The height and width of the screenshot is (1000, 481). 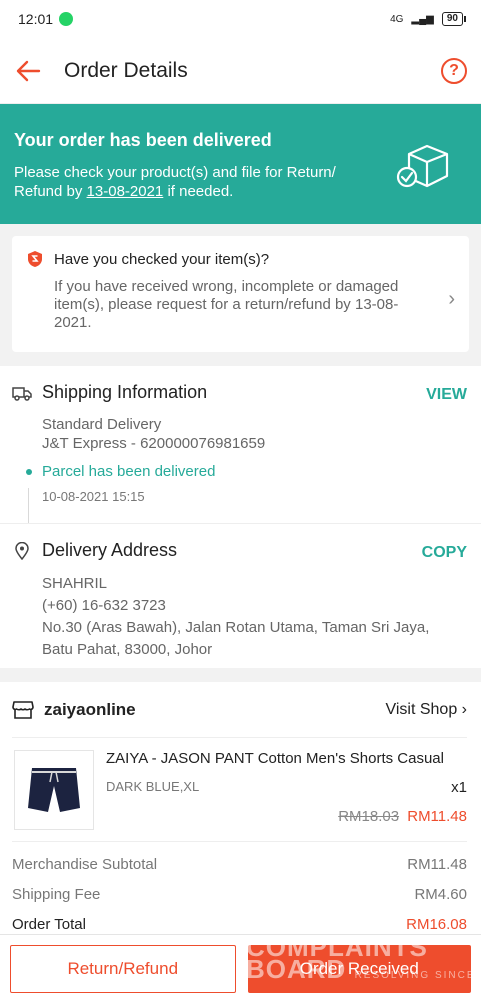 What do you see at coordinates (446, 395) in the screenshot?
I see `view-shipping-button: VIEW` at bounding box center [446, 395].